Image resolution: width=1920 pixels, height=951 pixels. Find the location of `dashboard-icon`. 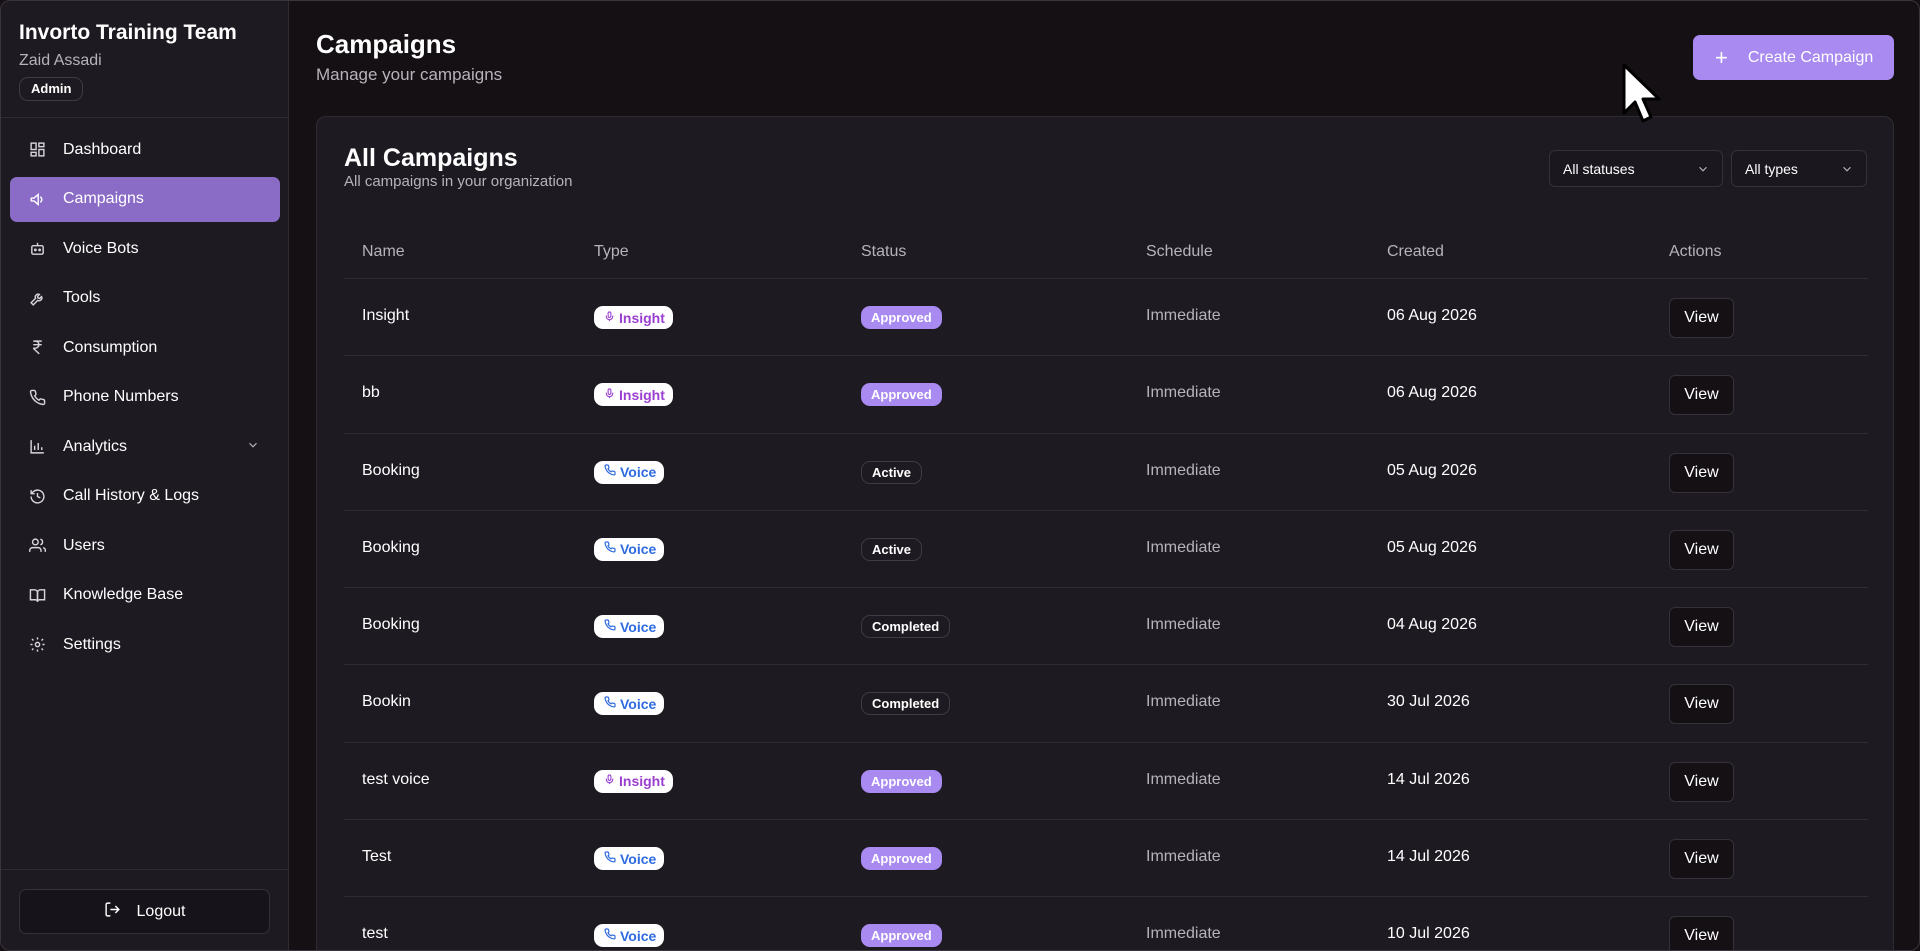

dashboard-icon is located at coordinates (37, 150).